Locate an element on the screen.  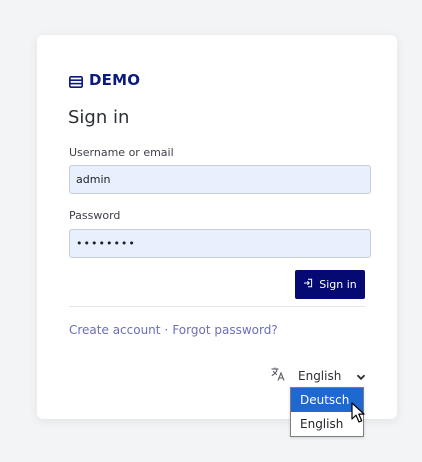
mouse-pointer-icon is located at coordinates (358, 413).